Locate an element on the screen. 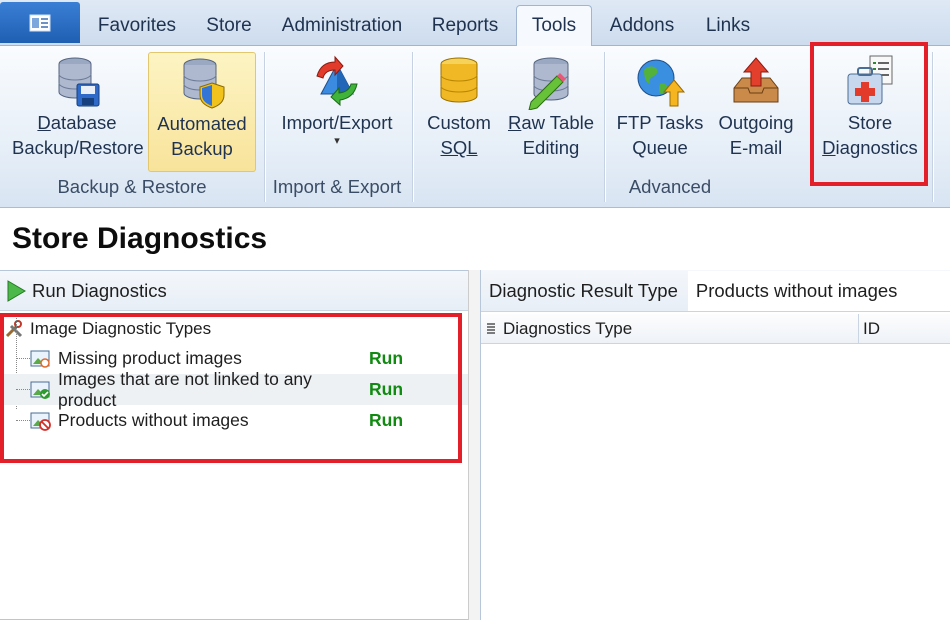 The image size is (950, 620). app-menu-icon is located at coordinates (40, 22).